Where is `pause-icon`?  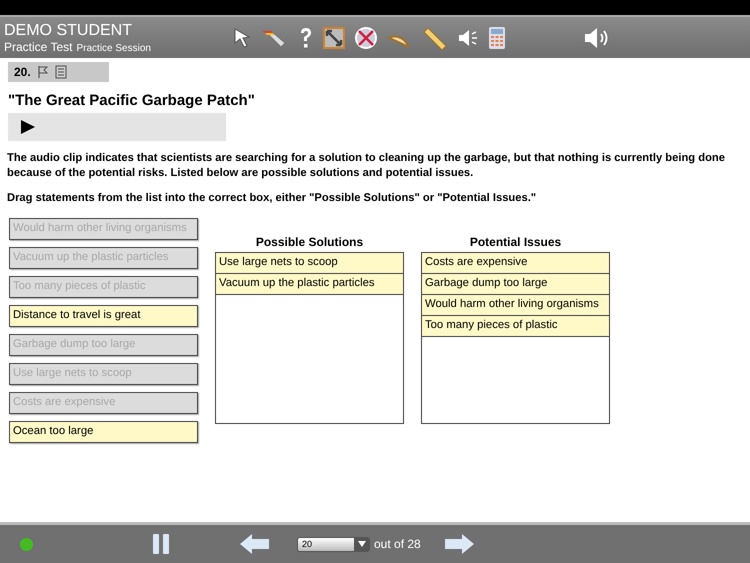 pause-icon is located at coordinates (161, 544).